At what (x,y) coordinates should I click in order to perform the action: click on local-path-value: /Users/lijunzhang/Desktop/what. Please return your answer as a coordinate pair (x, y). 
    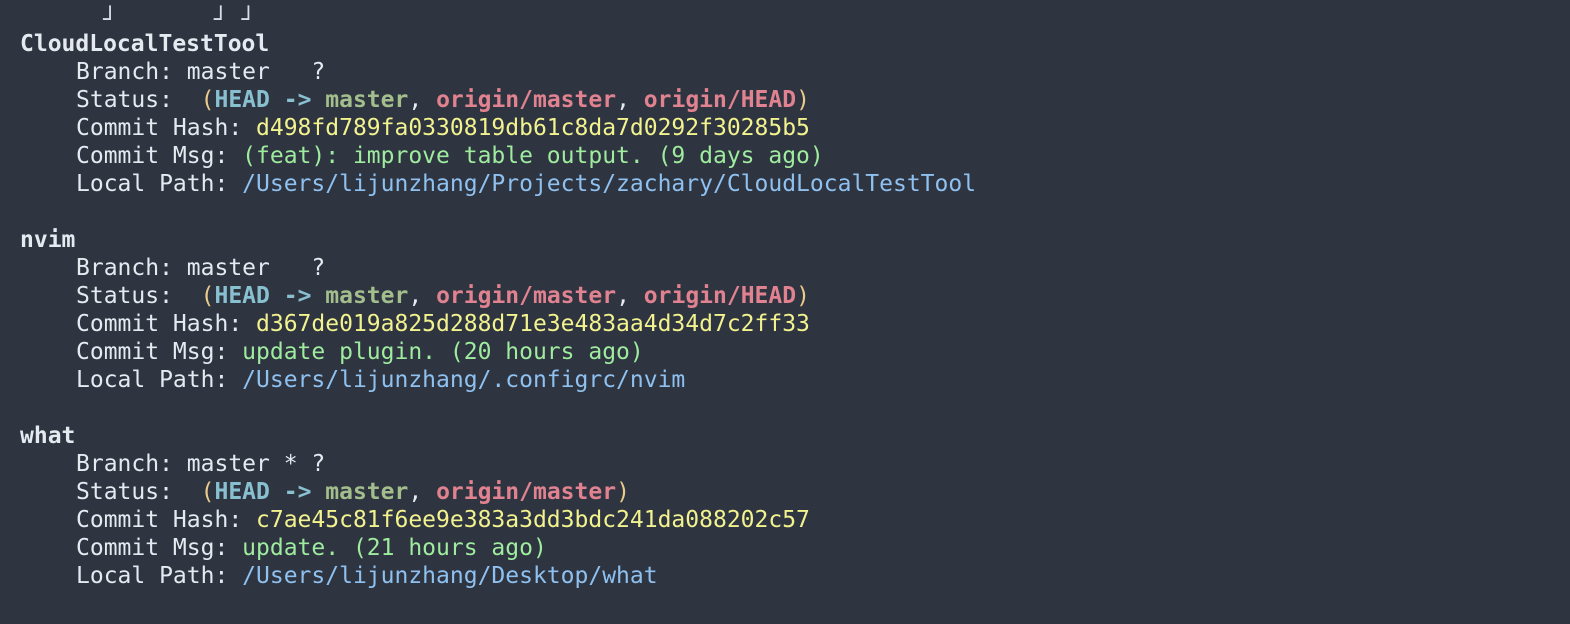
    Looking at the image, I should click on (450, 576).